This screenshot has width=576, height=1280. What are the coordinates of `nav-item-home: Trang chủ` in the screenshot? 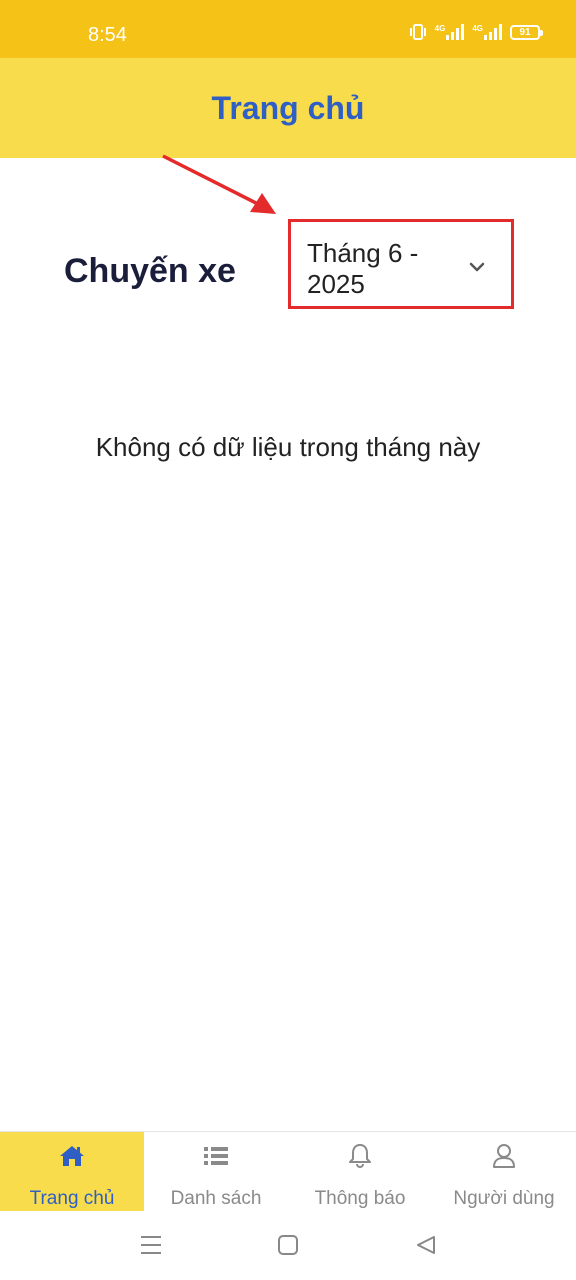 It's located at (72, 1171).